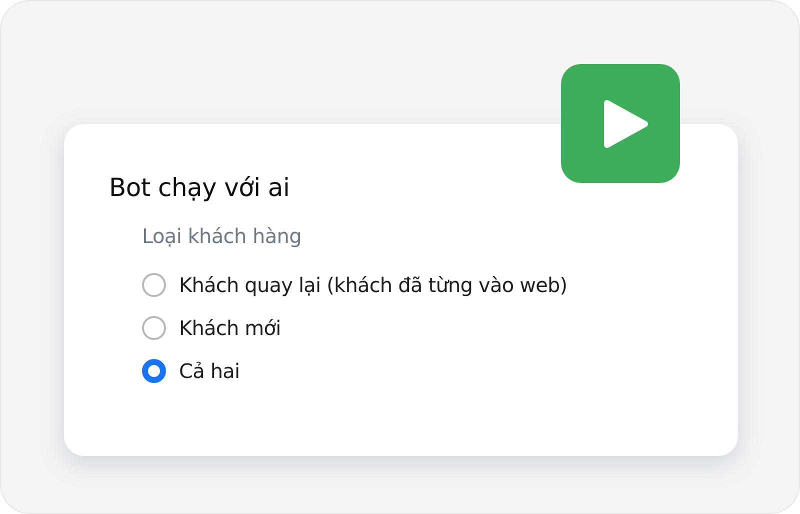  Describe the element at coordinates (625, 123) in the screenshot. I see `play-icon` at that location.